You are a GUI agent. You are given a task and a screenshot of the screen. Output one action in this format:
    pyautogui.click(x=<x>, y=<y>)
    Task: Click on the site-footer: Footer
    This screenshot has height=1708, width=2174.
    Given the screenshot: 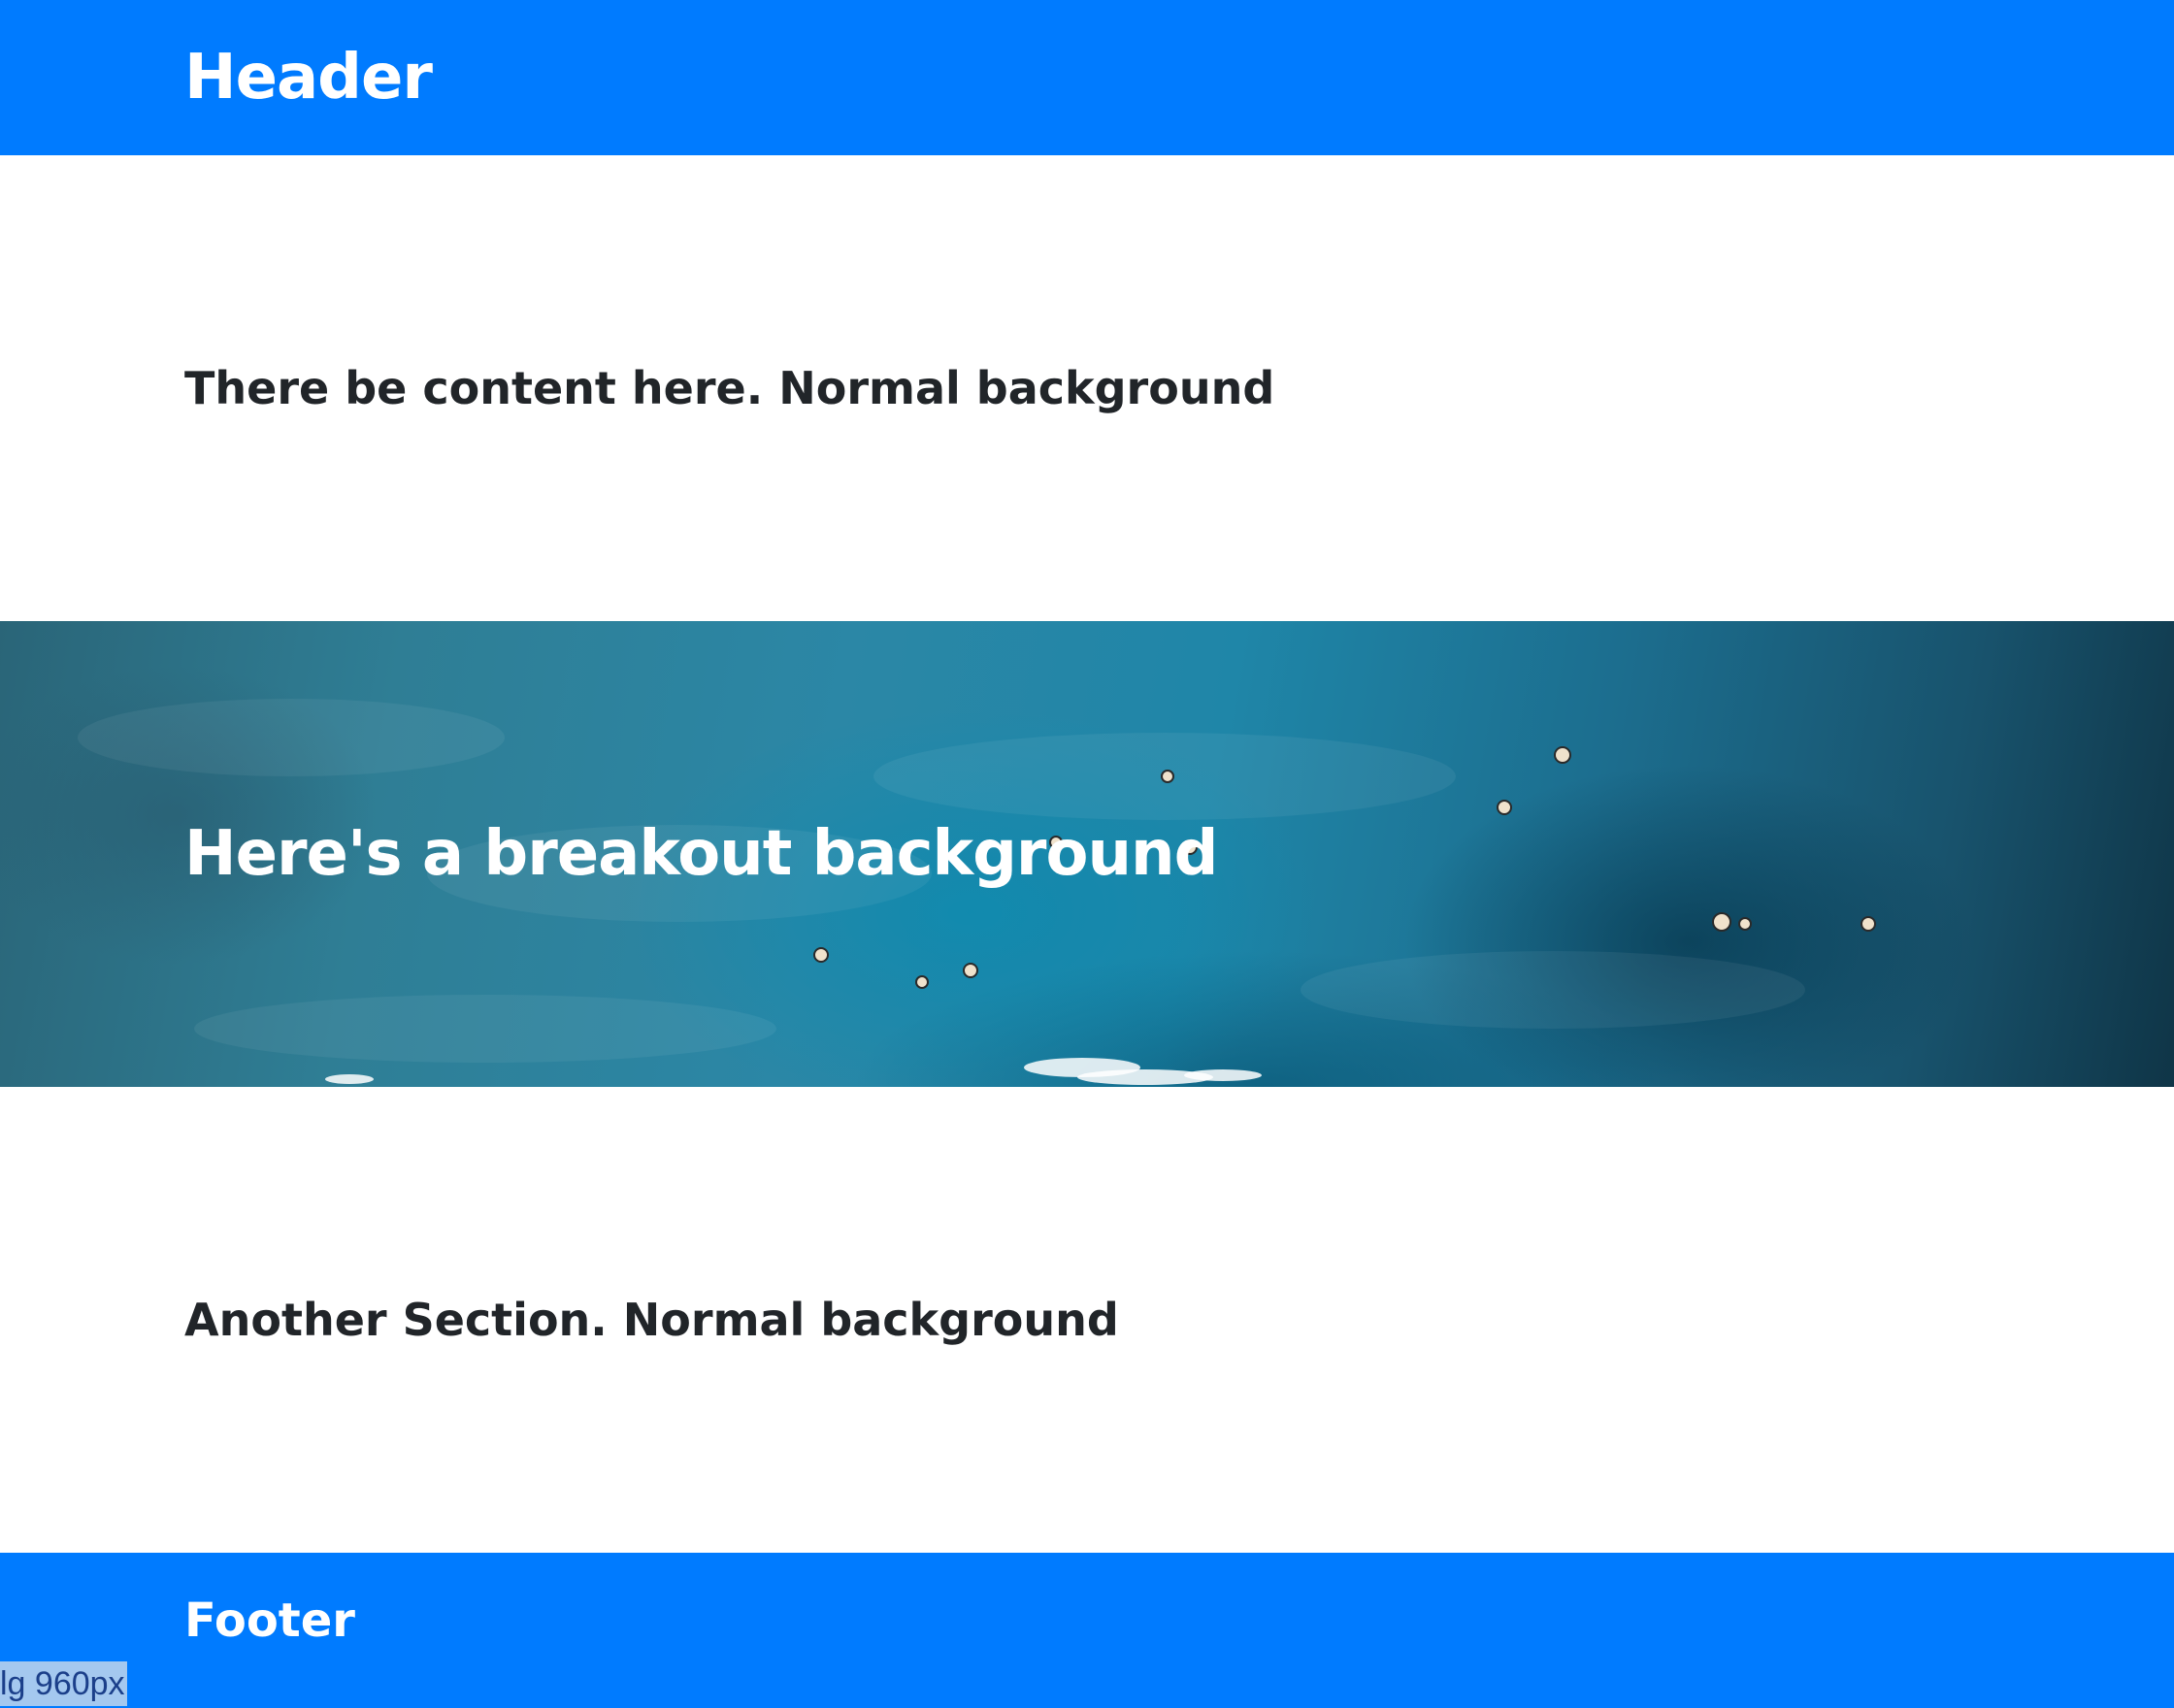 What is the action you would take?
    pyautogui.click(x=1087, y=1630)
    